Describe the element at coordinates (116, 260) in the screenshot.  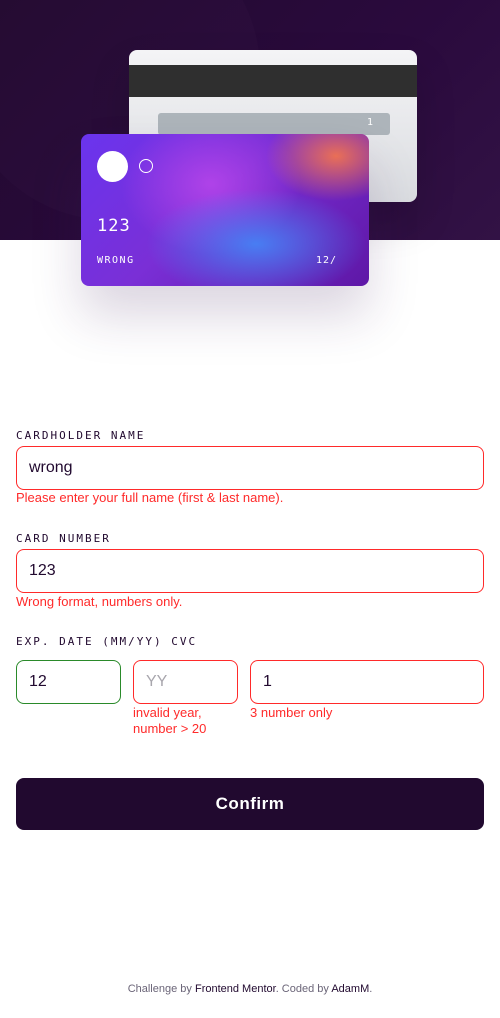
I see `card-holder-display: WRONG` at that location.